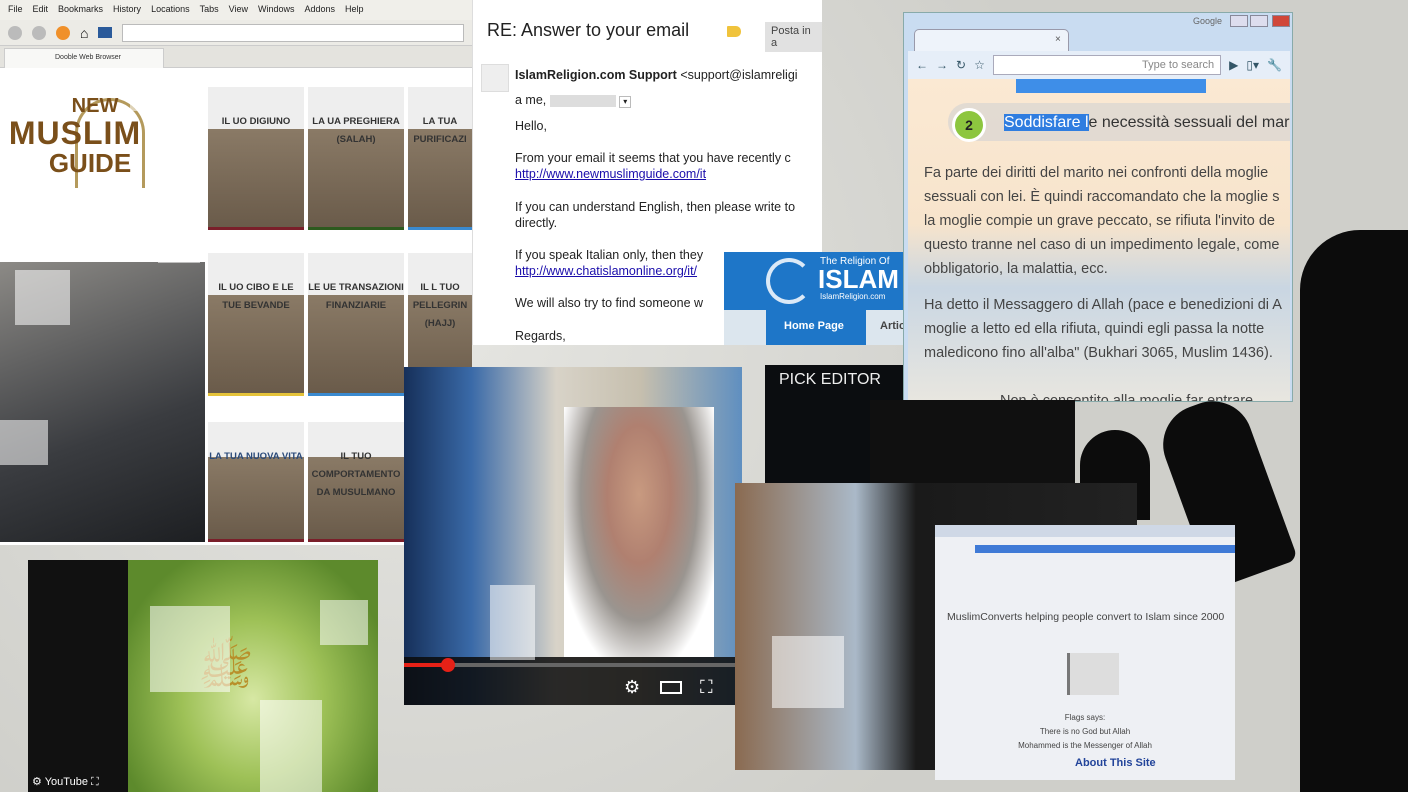 The width and height of the screenshot is (1408, 792). Describe the element at coordinates (979, 65) in the screenshot. I see `star-icon: ☆` at that location.